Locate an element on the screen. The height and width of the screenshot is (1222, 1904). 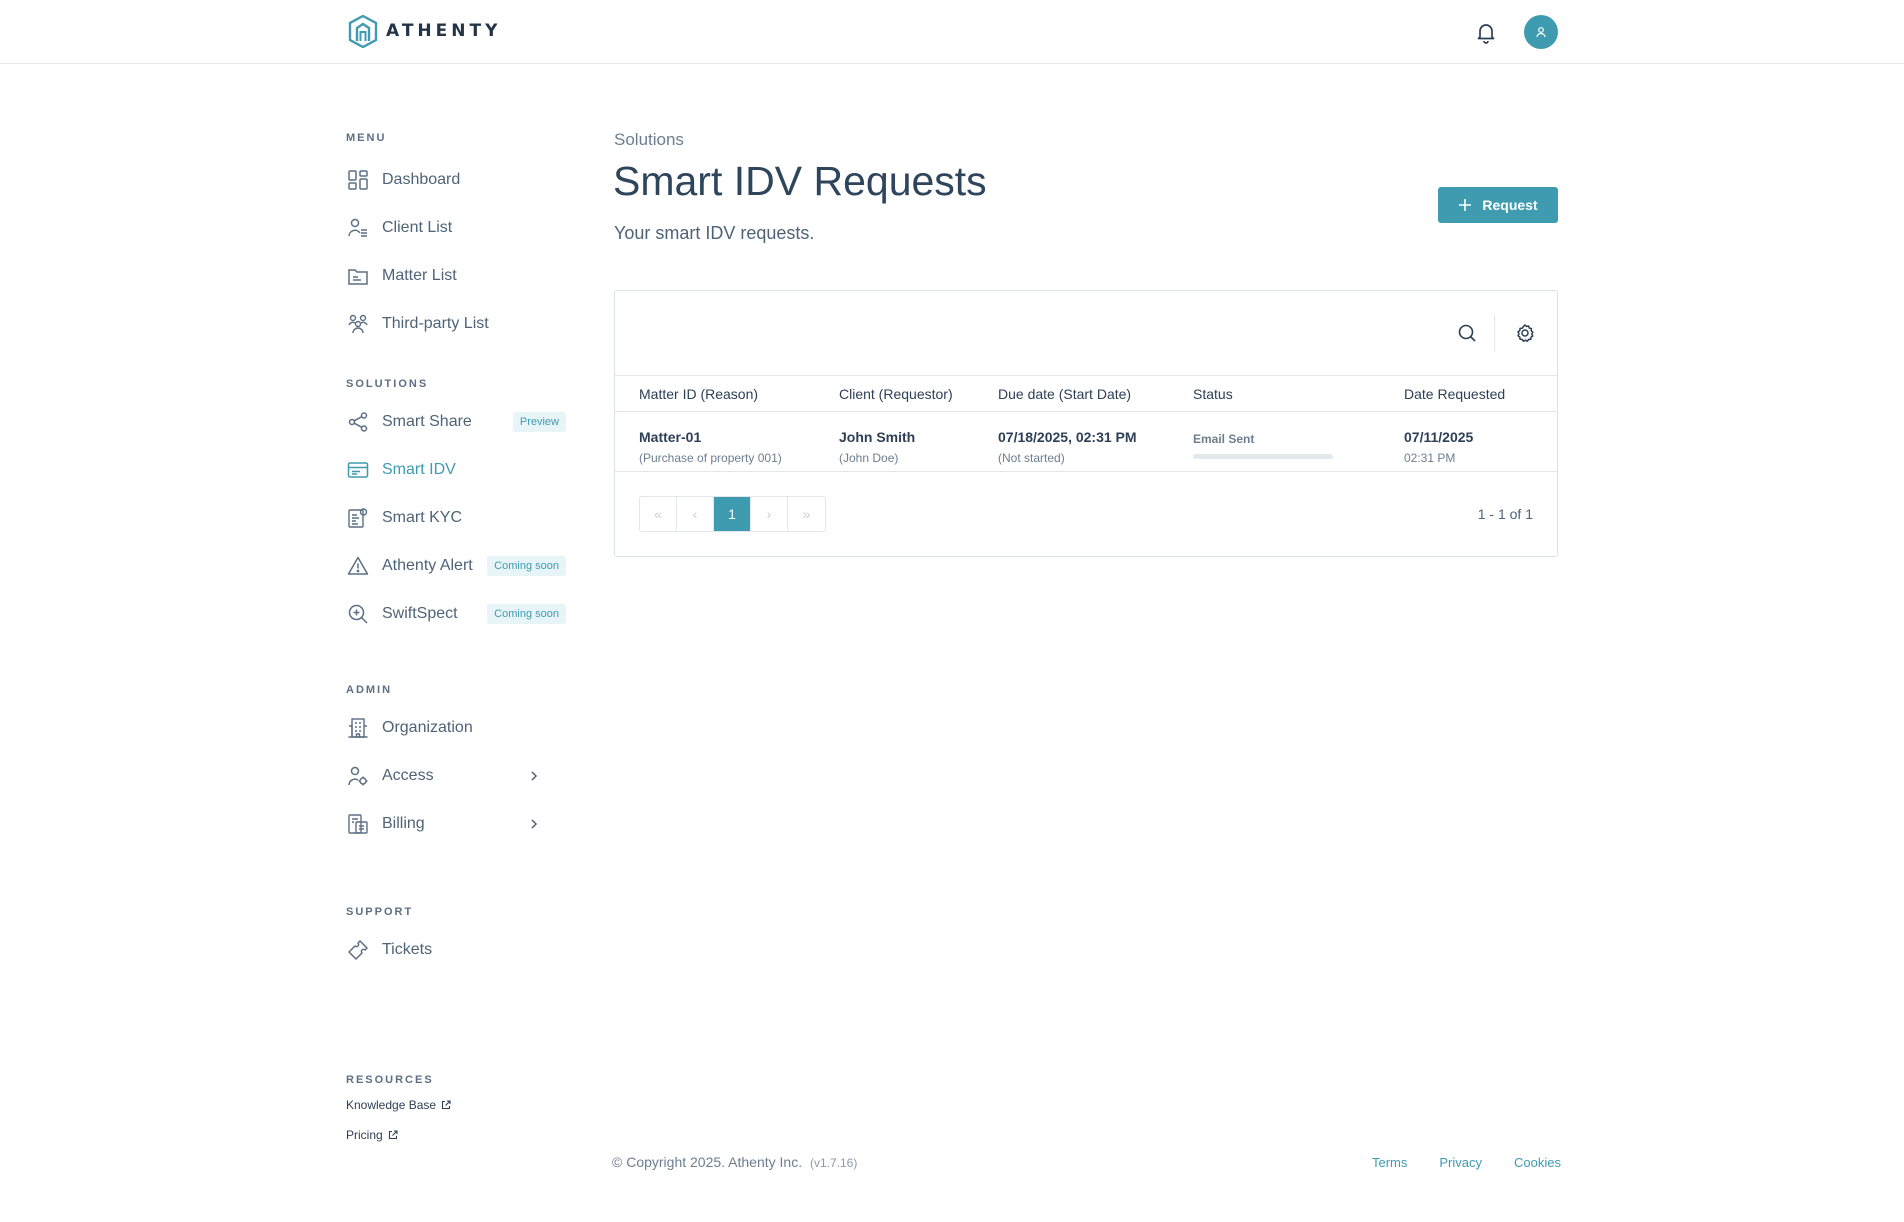
sidebar-item-label: Matter List is located at coordinates (419, 275).